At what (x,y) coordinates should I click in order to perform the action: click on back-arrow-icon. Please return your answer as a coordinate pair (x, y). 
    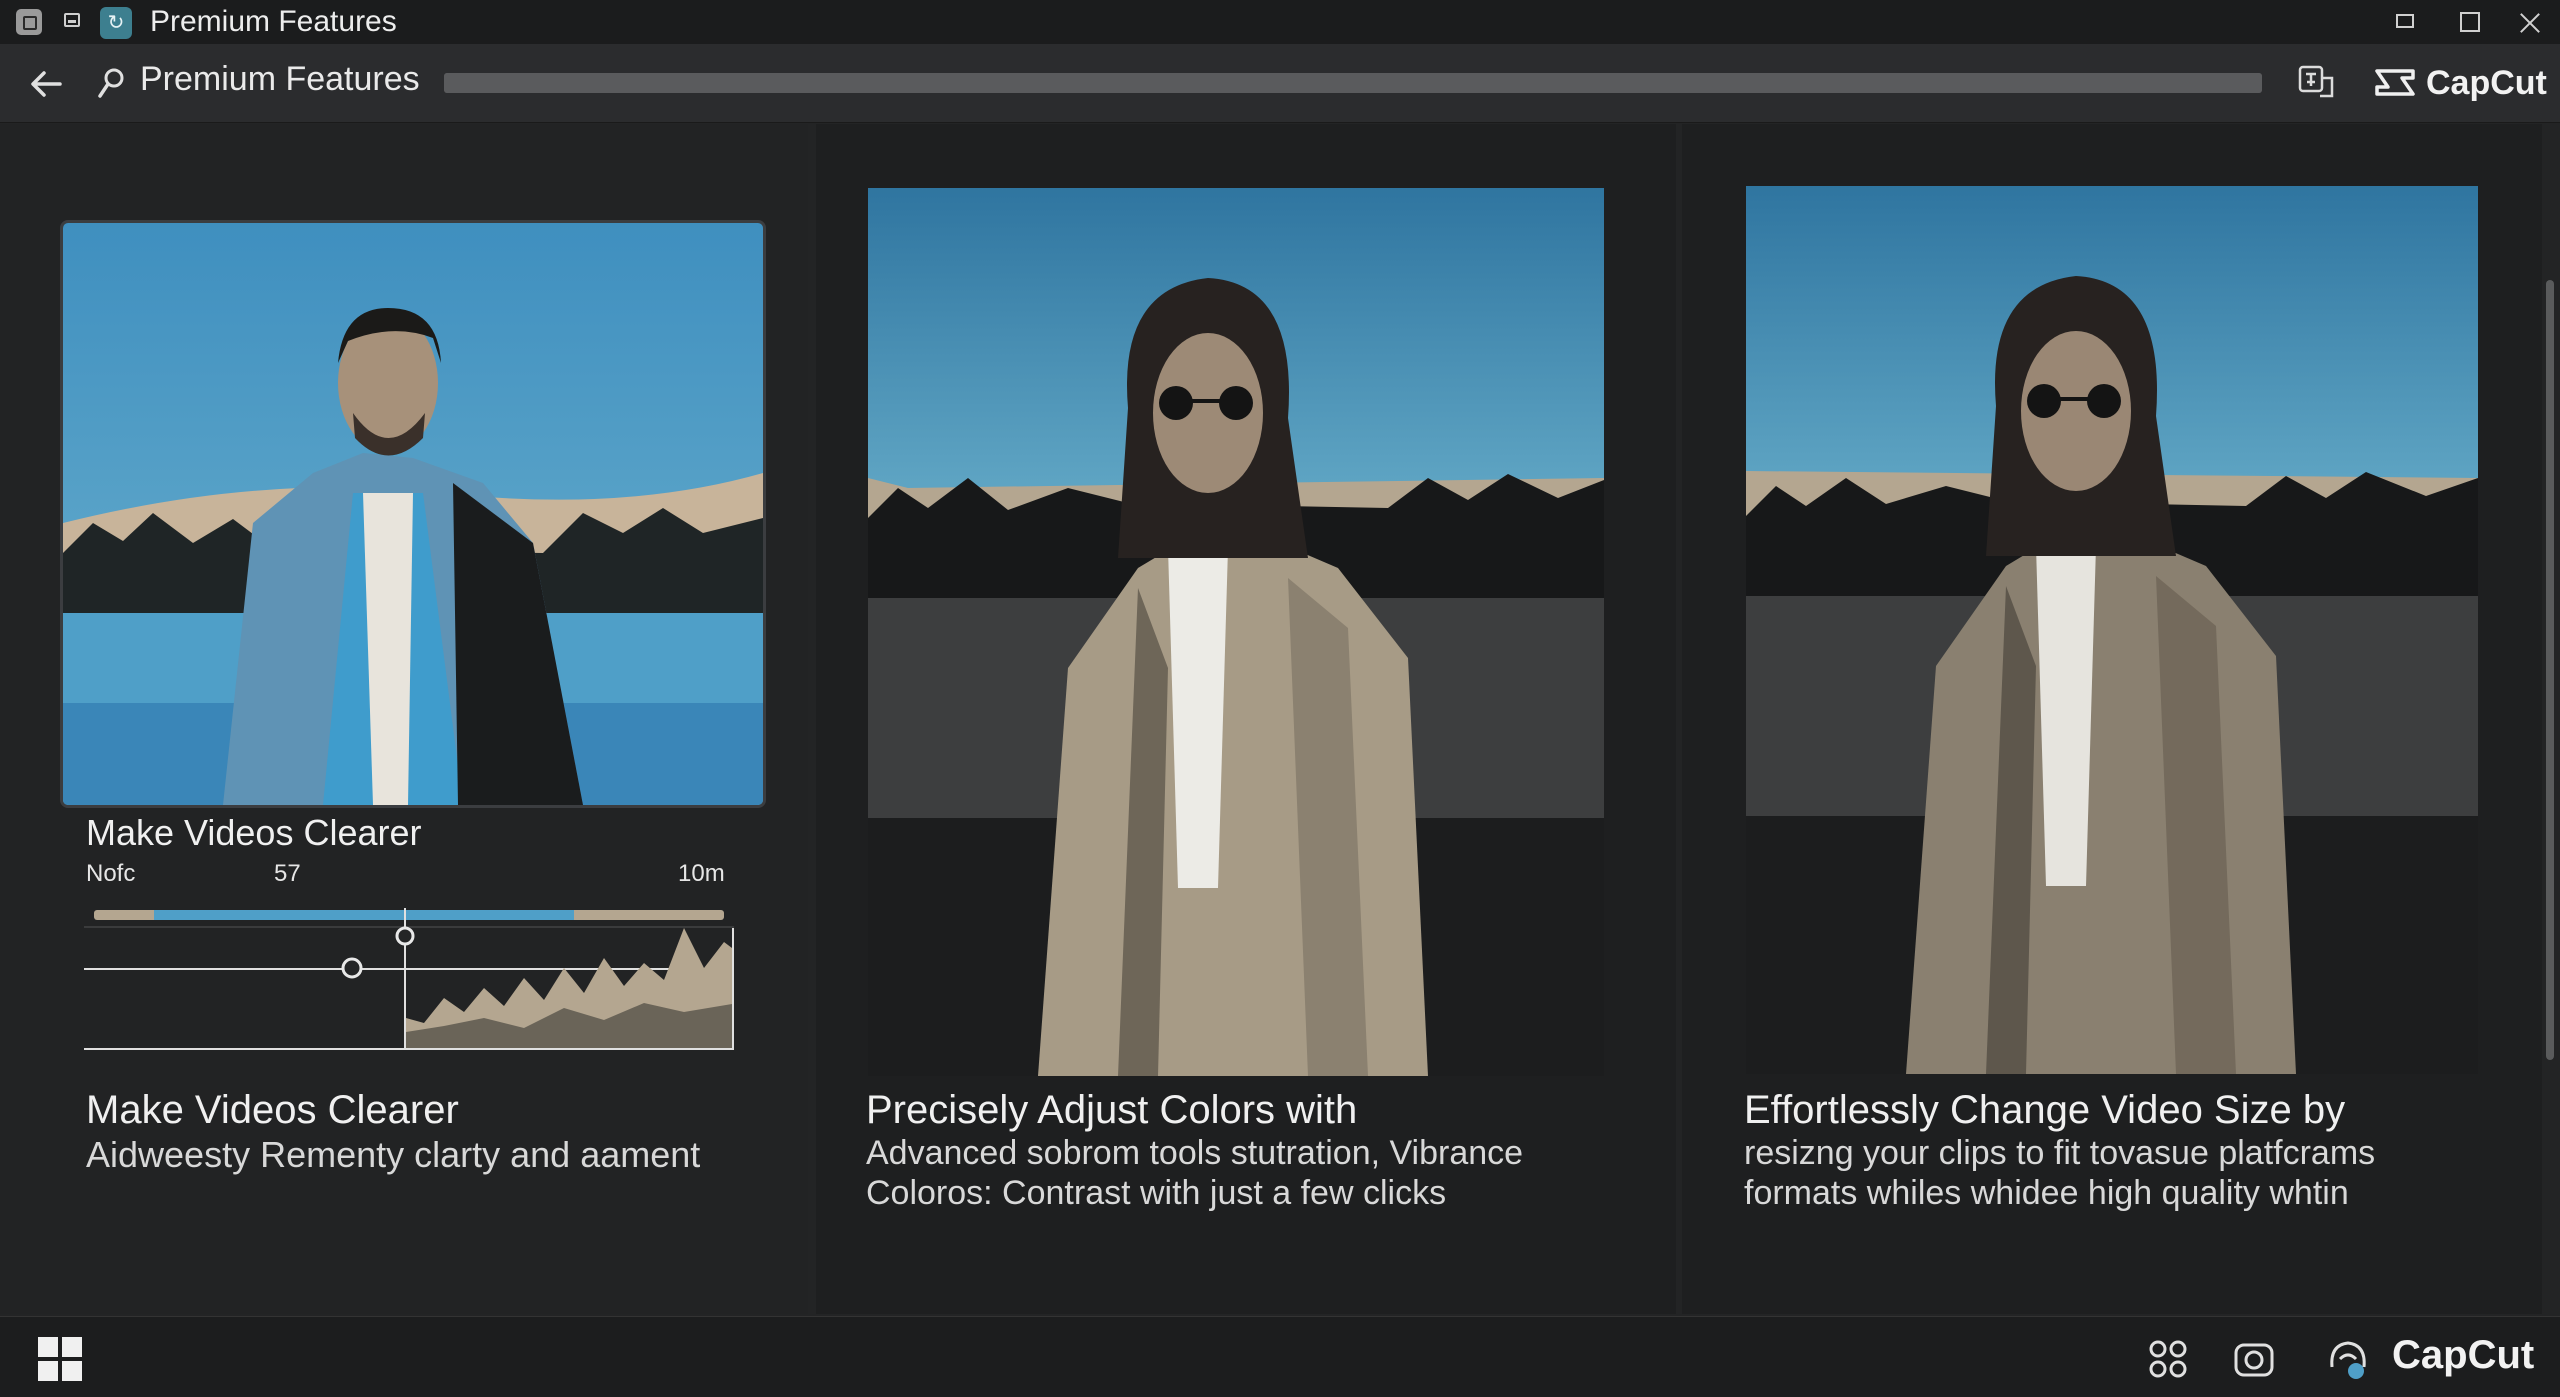
    Looking at the image, I should click on (46, 84).